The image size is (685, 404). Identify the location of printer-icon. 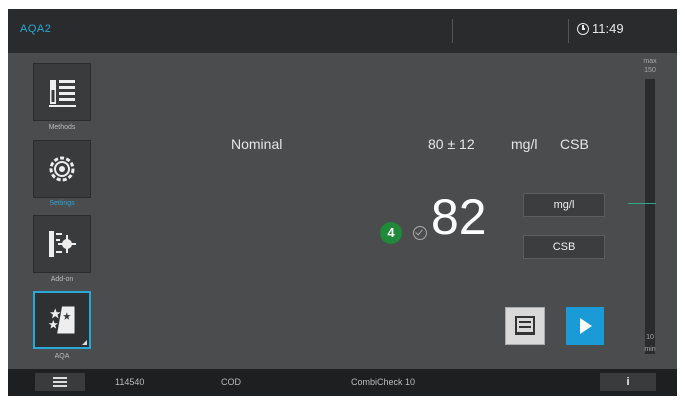
(525, 325).